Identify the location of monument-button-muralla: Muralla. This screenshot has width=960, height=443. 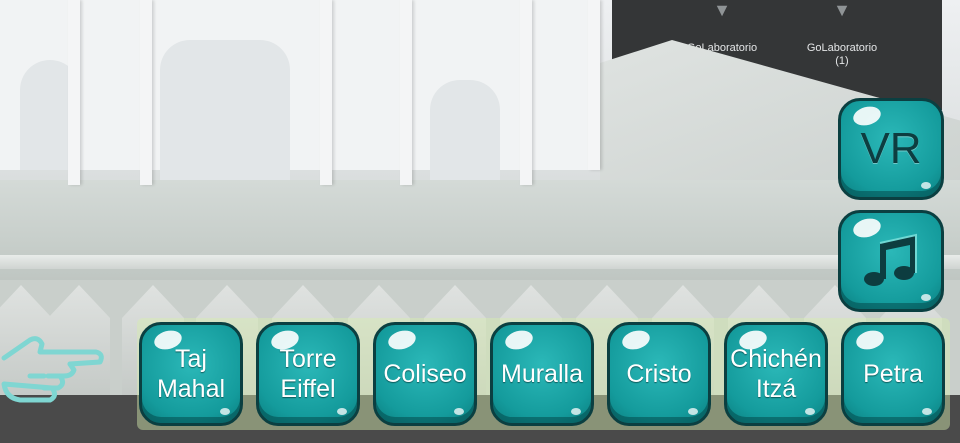
(542, 374).